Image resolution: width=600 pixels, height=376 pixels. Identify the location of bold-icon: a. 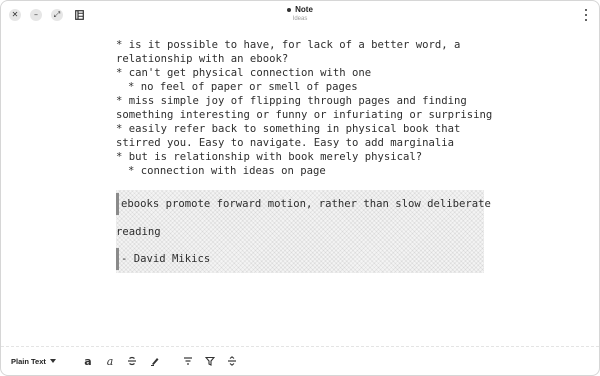
(88, 361).